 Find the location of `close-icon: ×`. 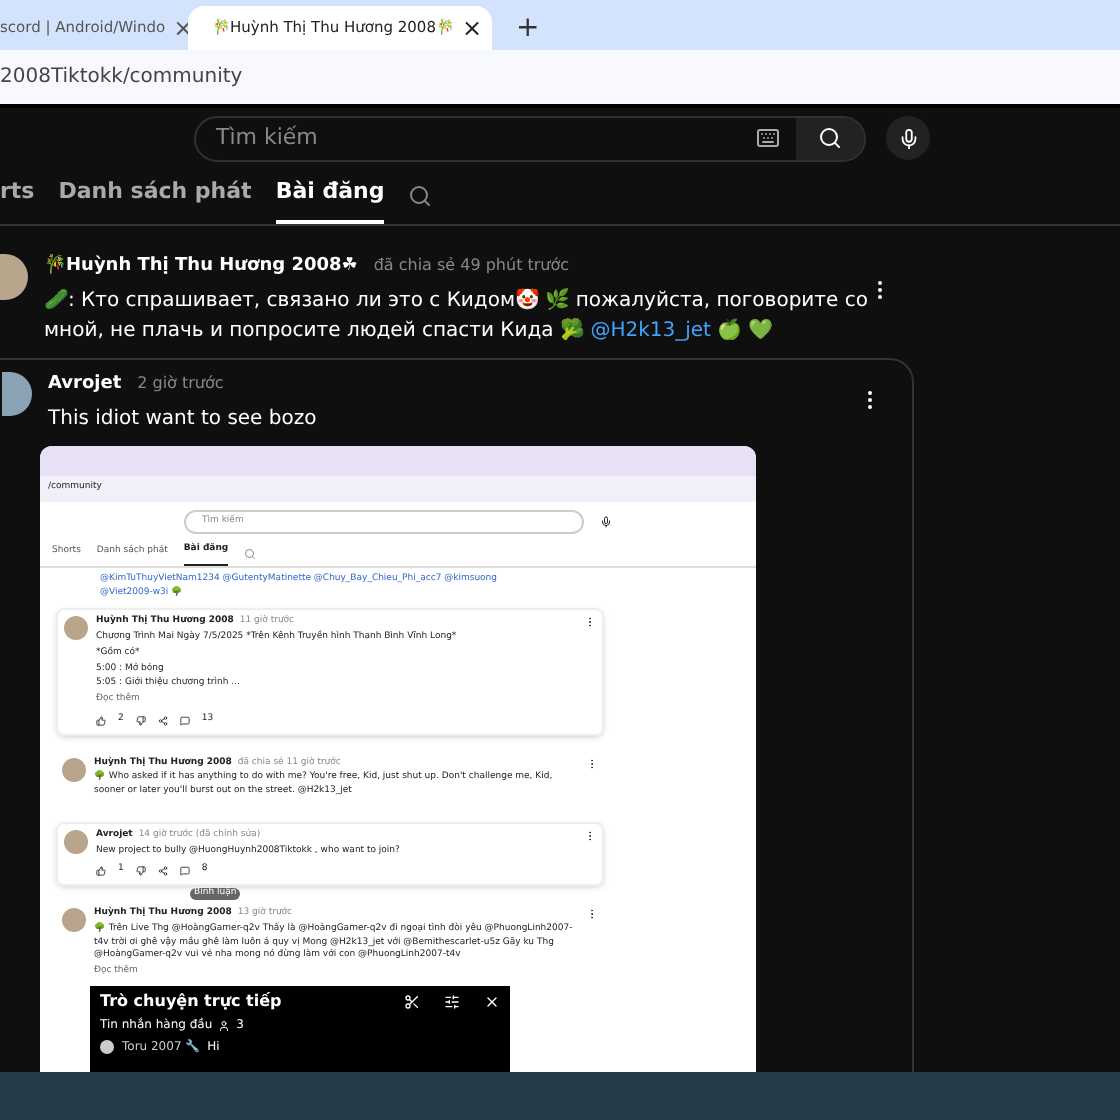

close-icon: × is located at coordinates (472, 28).